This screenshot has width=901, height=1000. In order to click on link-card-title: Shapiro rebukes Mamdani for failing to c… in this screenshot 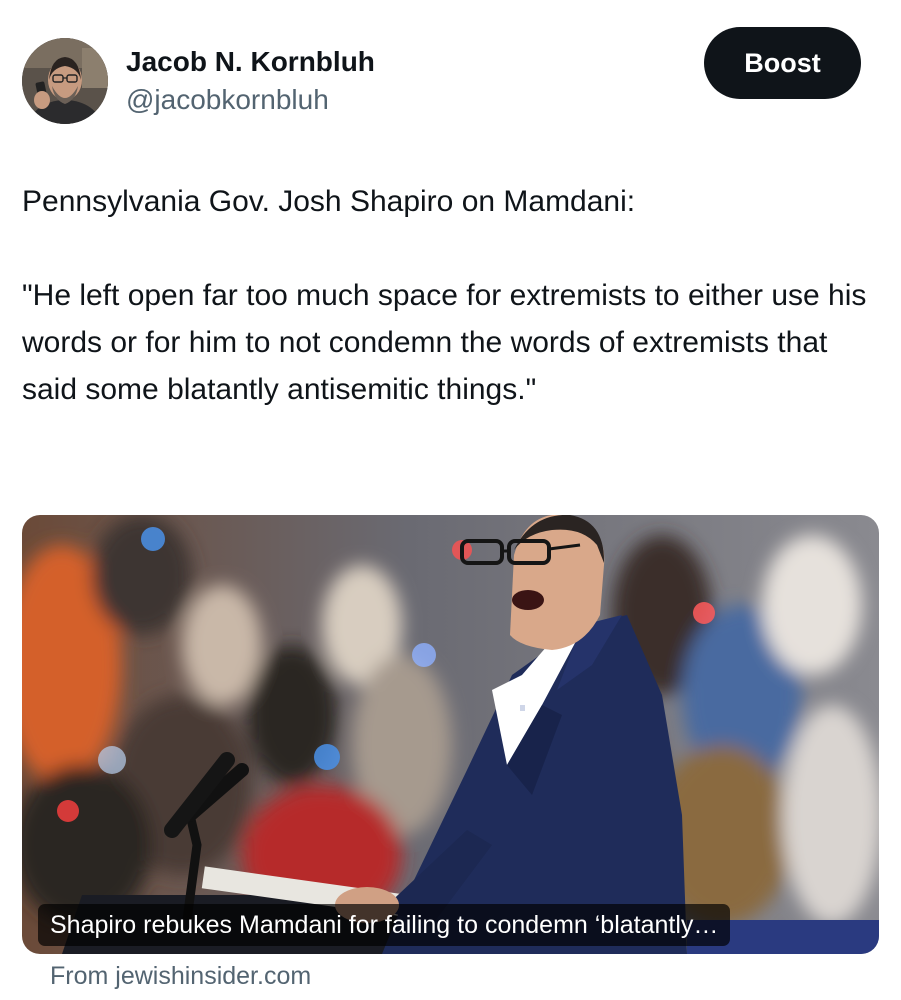, I will do `click(384, 925)`.